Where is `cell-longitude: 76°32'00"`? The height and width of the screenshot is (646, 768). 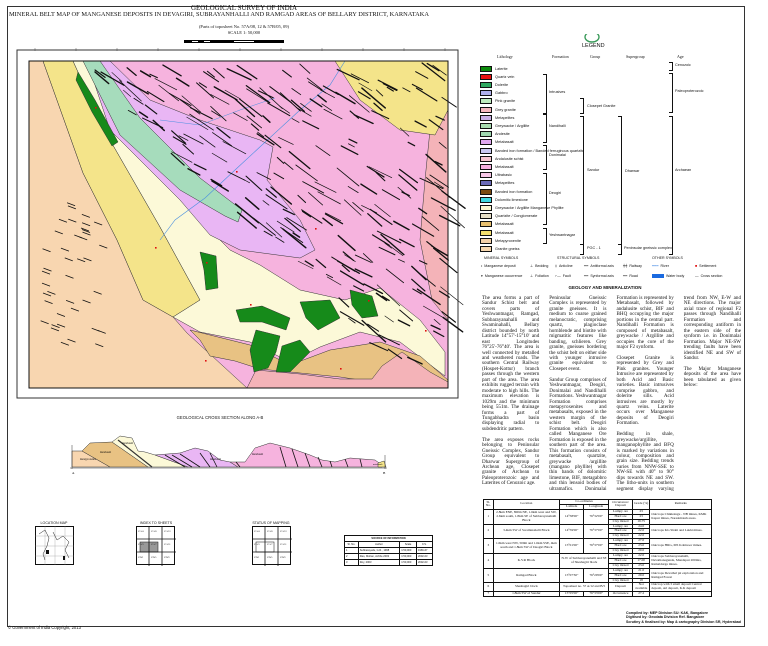 cell-longitude: 76°32'00" is located at coordinates (596, 516).